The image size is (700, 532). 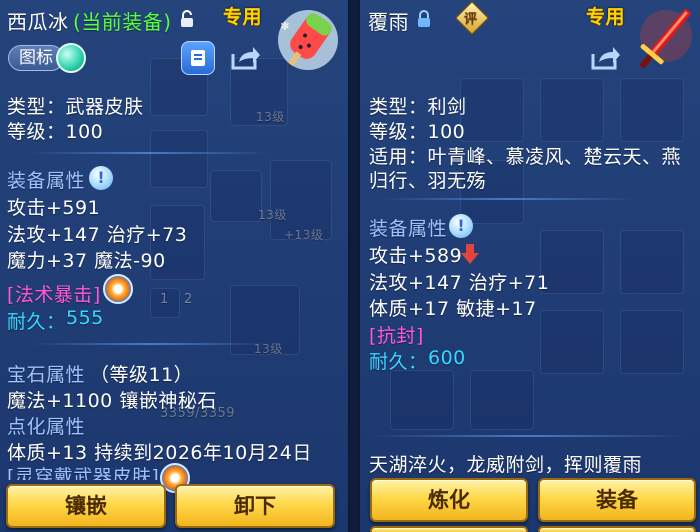 What do you see at coordinates (75, 107) in the screenshot?
I see `item-type: 类型：武器皮肤` at bounding box center [75, 107].